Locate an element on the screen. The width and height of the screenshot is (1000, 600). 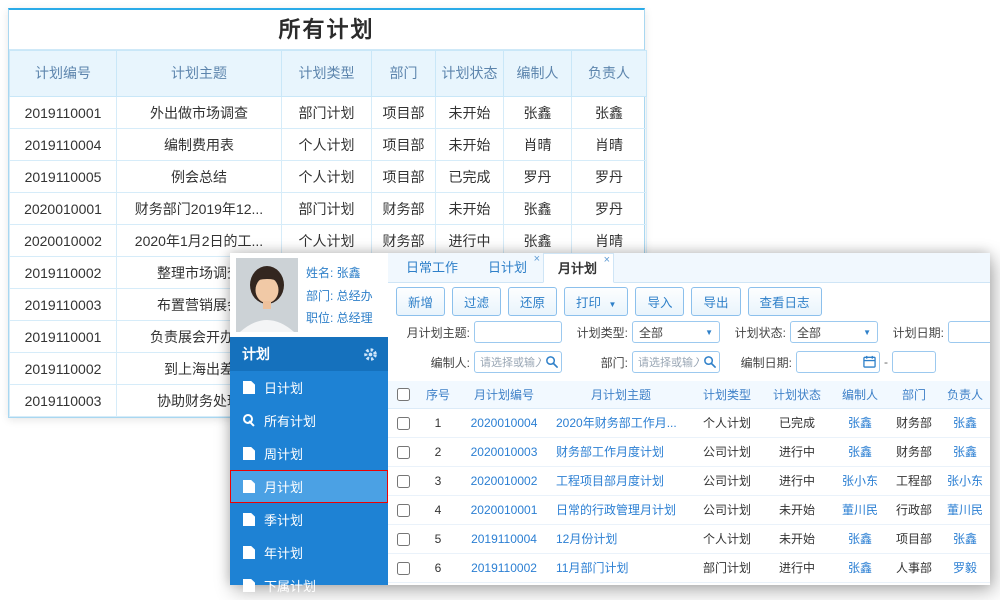
toolbar-button-label: 导入 is located at coordinates (660, 302).